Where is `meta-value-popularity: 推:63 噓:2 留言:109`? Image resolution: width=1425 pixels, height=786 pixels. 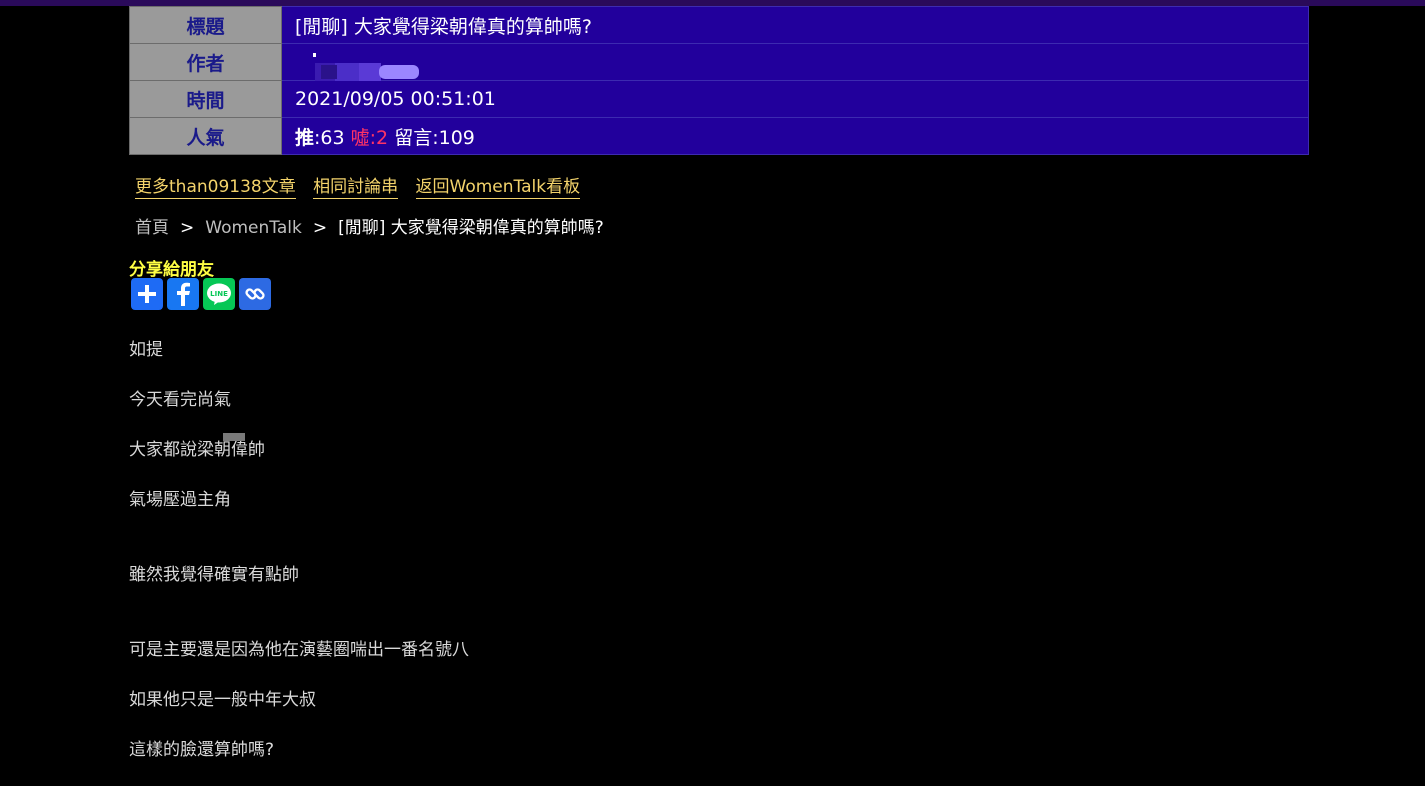 meta-value-popularity: 推:63 噓:2 留言:109 is located at coordinates (795, 136).